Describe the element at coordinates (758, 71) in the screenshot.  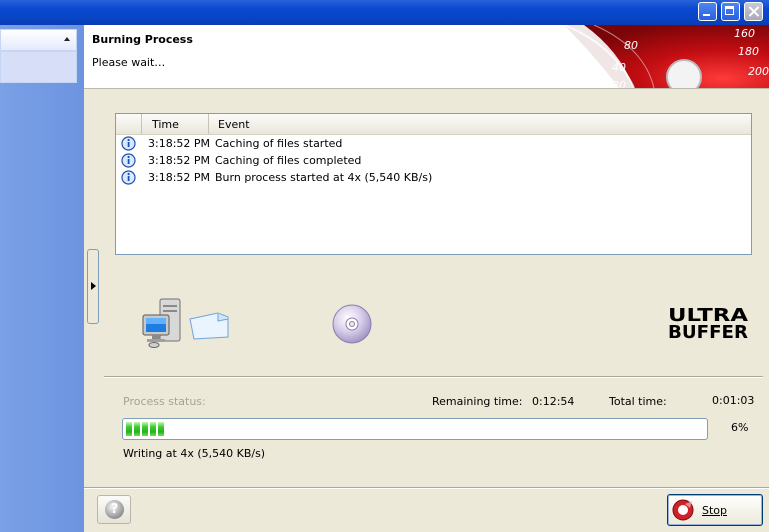
I see `gauge-label: 200` at that location.